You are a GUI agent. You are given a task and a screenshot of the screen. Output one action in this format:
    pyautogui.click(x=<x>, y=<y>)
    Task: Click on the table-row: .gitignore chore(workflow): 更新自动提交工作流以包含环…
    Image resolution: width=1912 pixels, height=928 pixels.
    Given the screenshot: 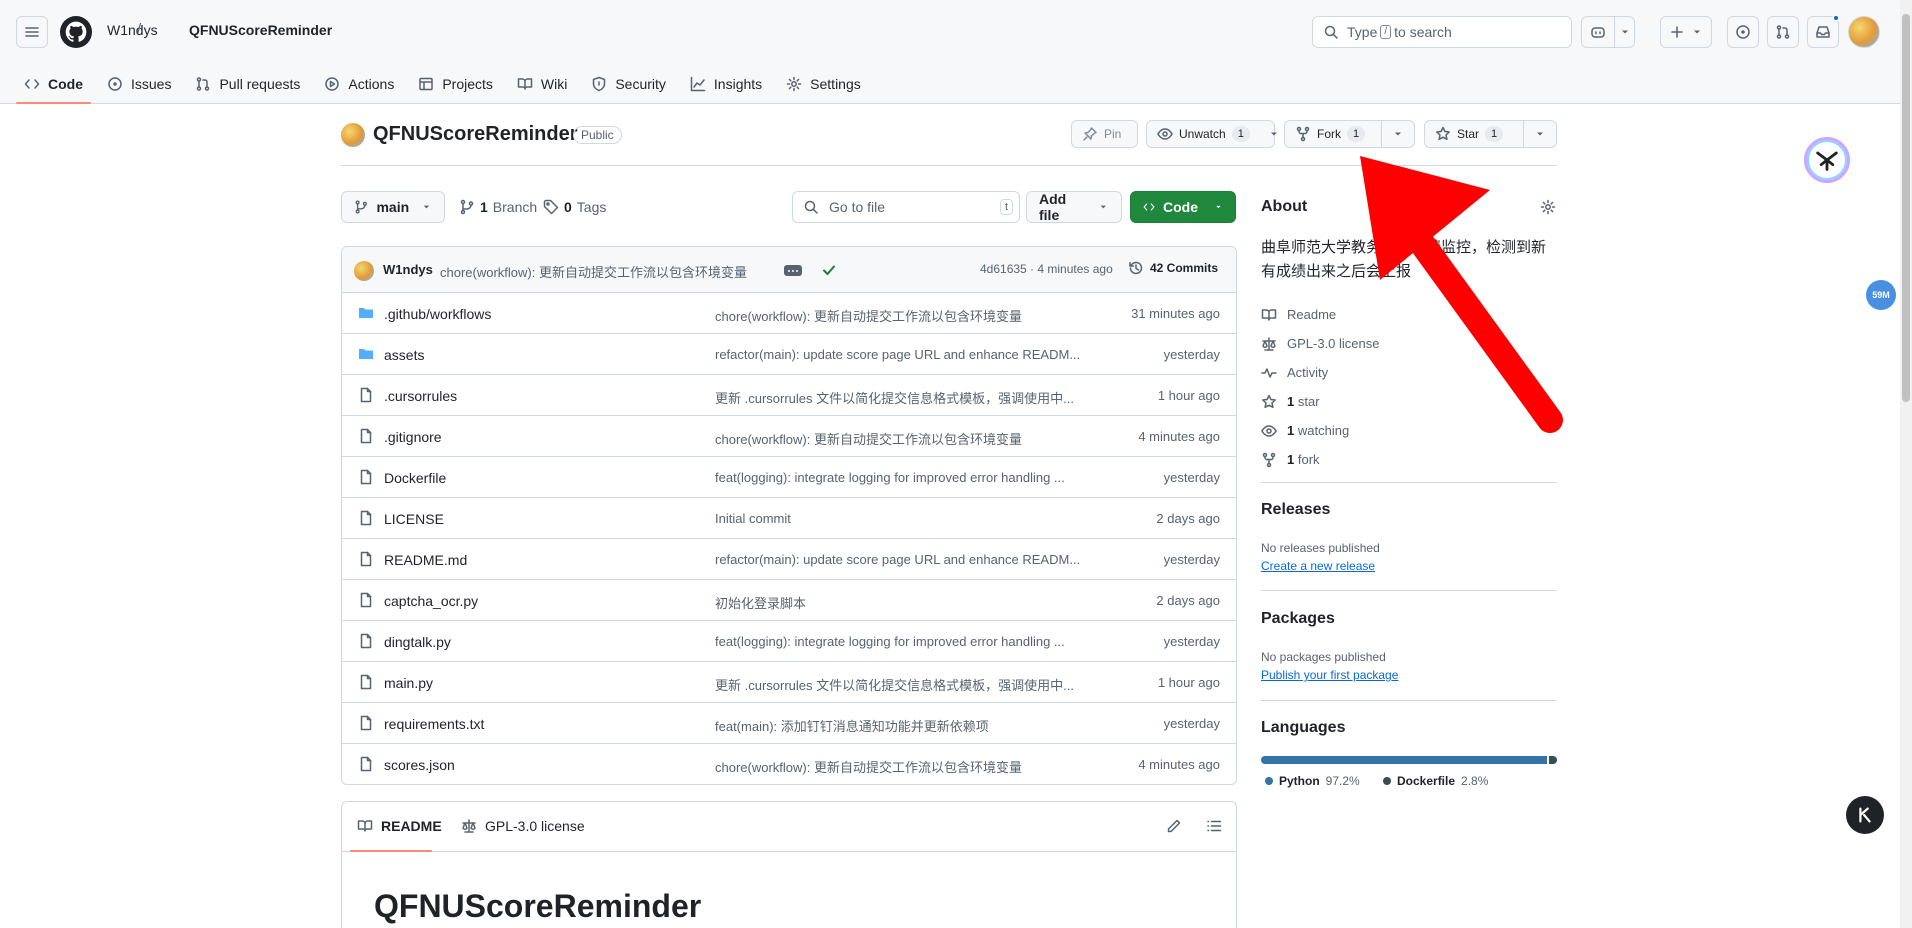 What is the action you would take?
    pyautogui.click(x=789, y=436)
    